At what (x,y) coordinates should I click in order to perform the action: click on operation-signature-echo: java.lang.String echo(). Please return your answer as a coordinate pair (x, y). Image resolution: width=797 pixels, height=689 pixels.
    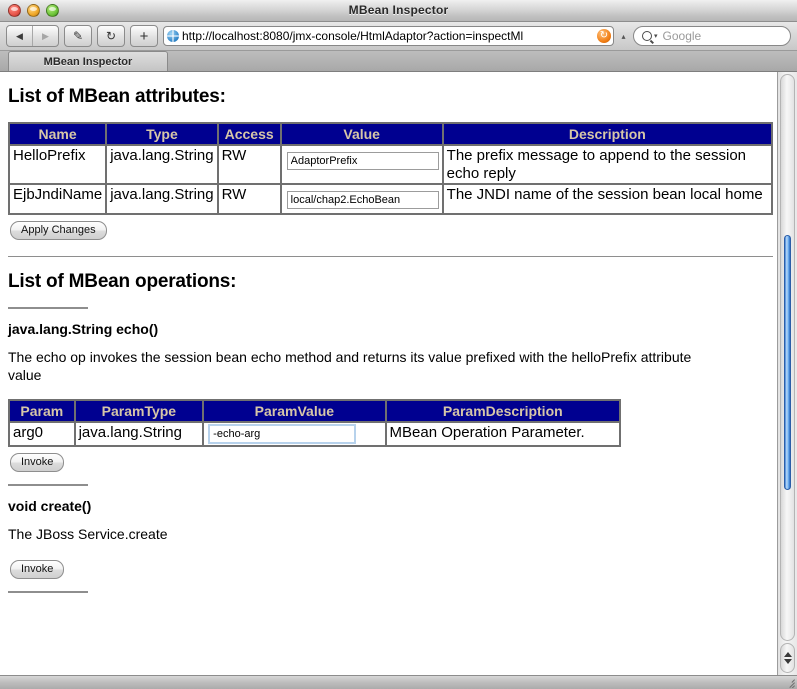
    Looking at the image, I should click on (83, 329).